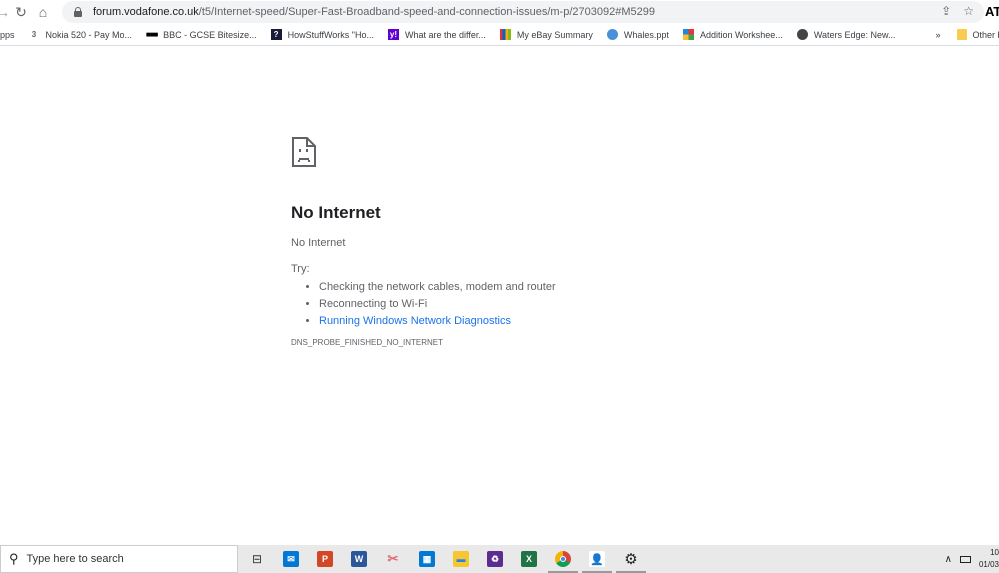 This screenshot has height=573, width=999. What do you see at coordinates (152, 34) in the screenshot?
I see `bbc-icon: ■■■` at bounding box center [152, 34].